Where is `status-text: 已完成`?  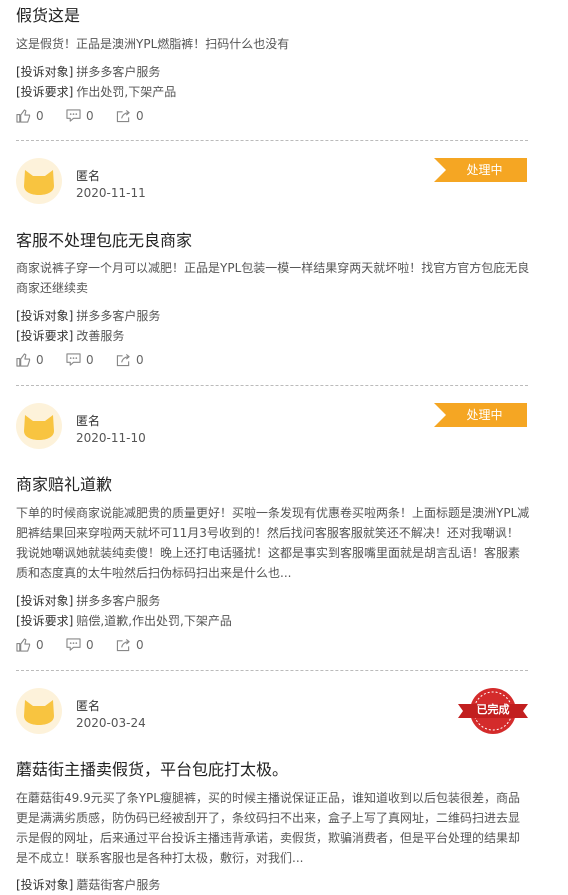 status-text: 已完成 is located at coordinates (493, 709).